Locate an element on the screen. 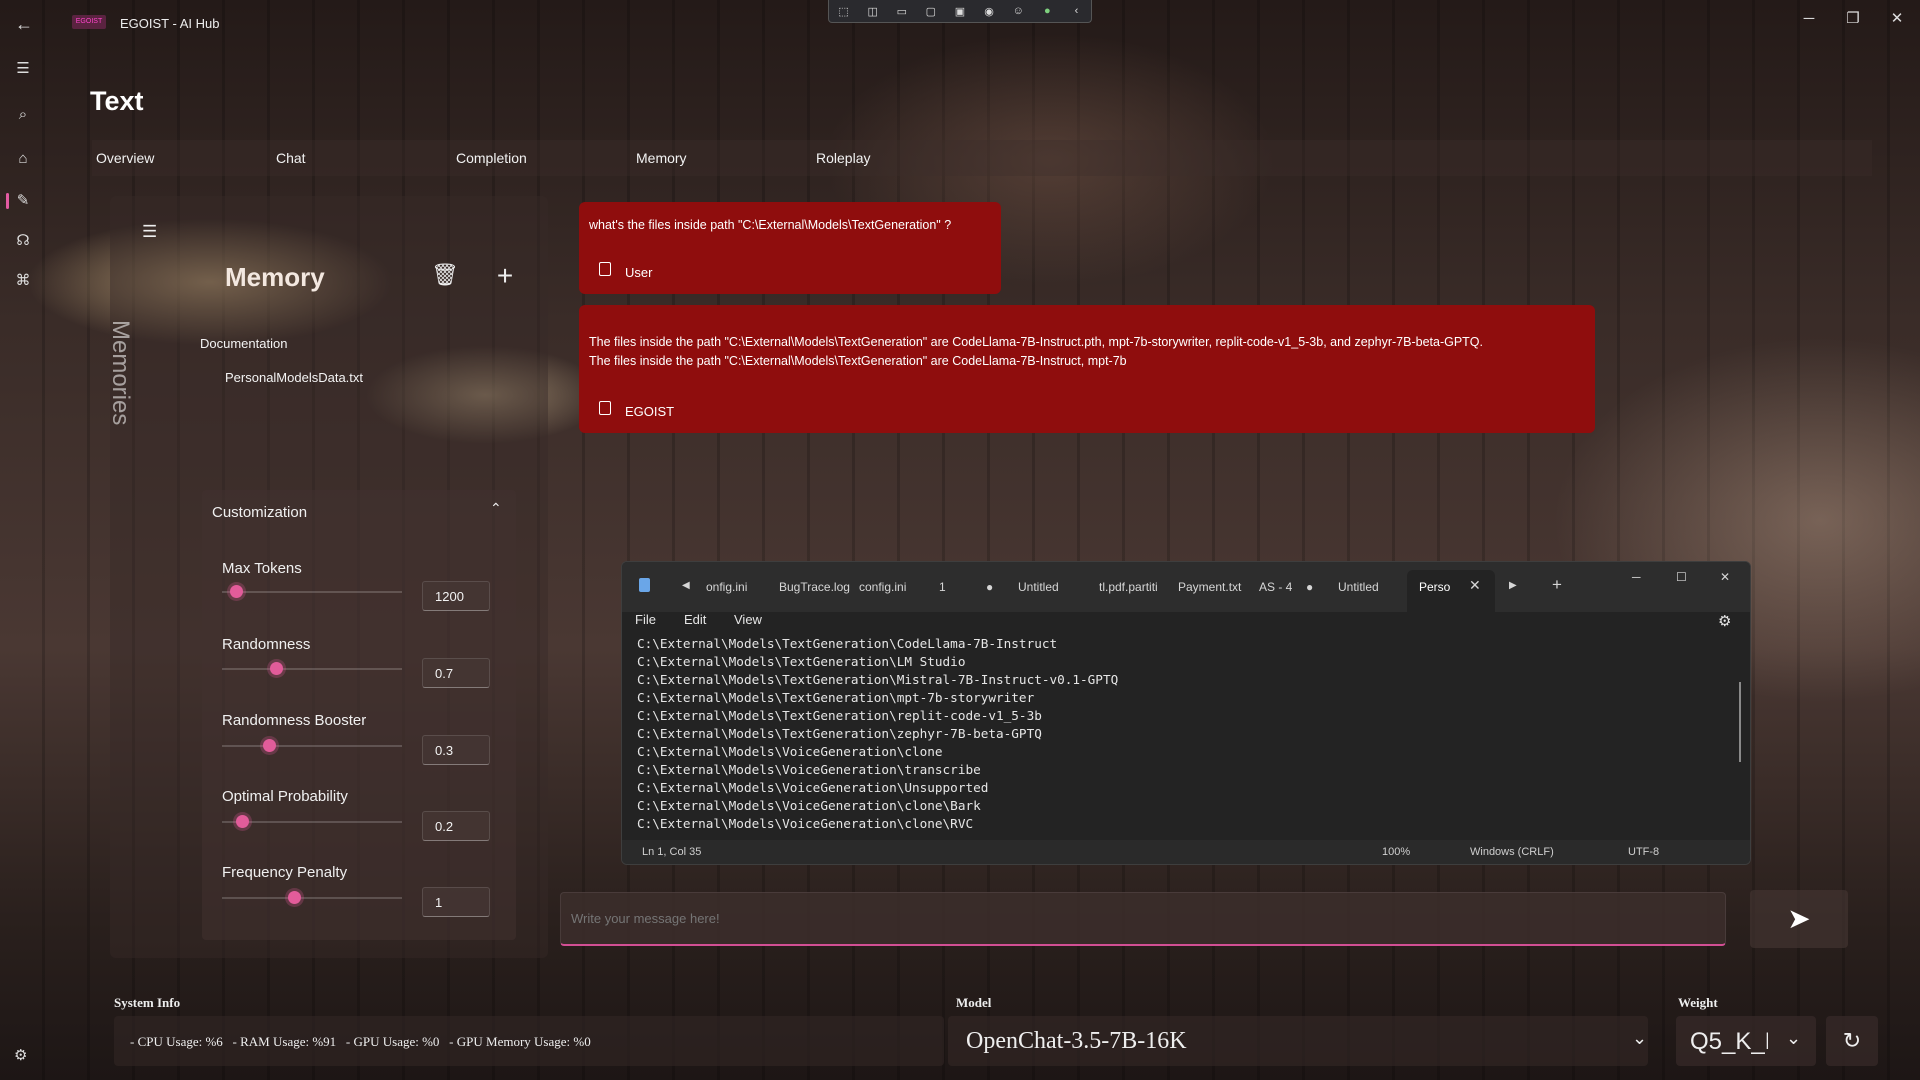 This screenshot has width=1920, height=1080. param-label-randomness-booster: Randomness Booster is located at coordinates (294, 720).